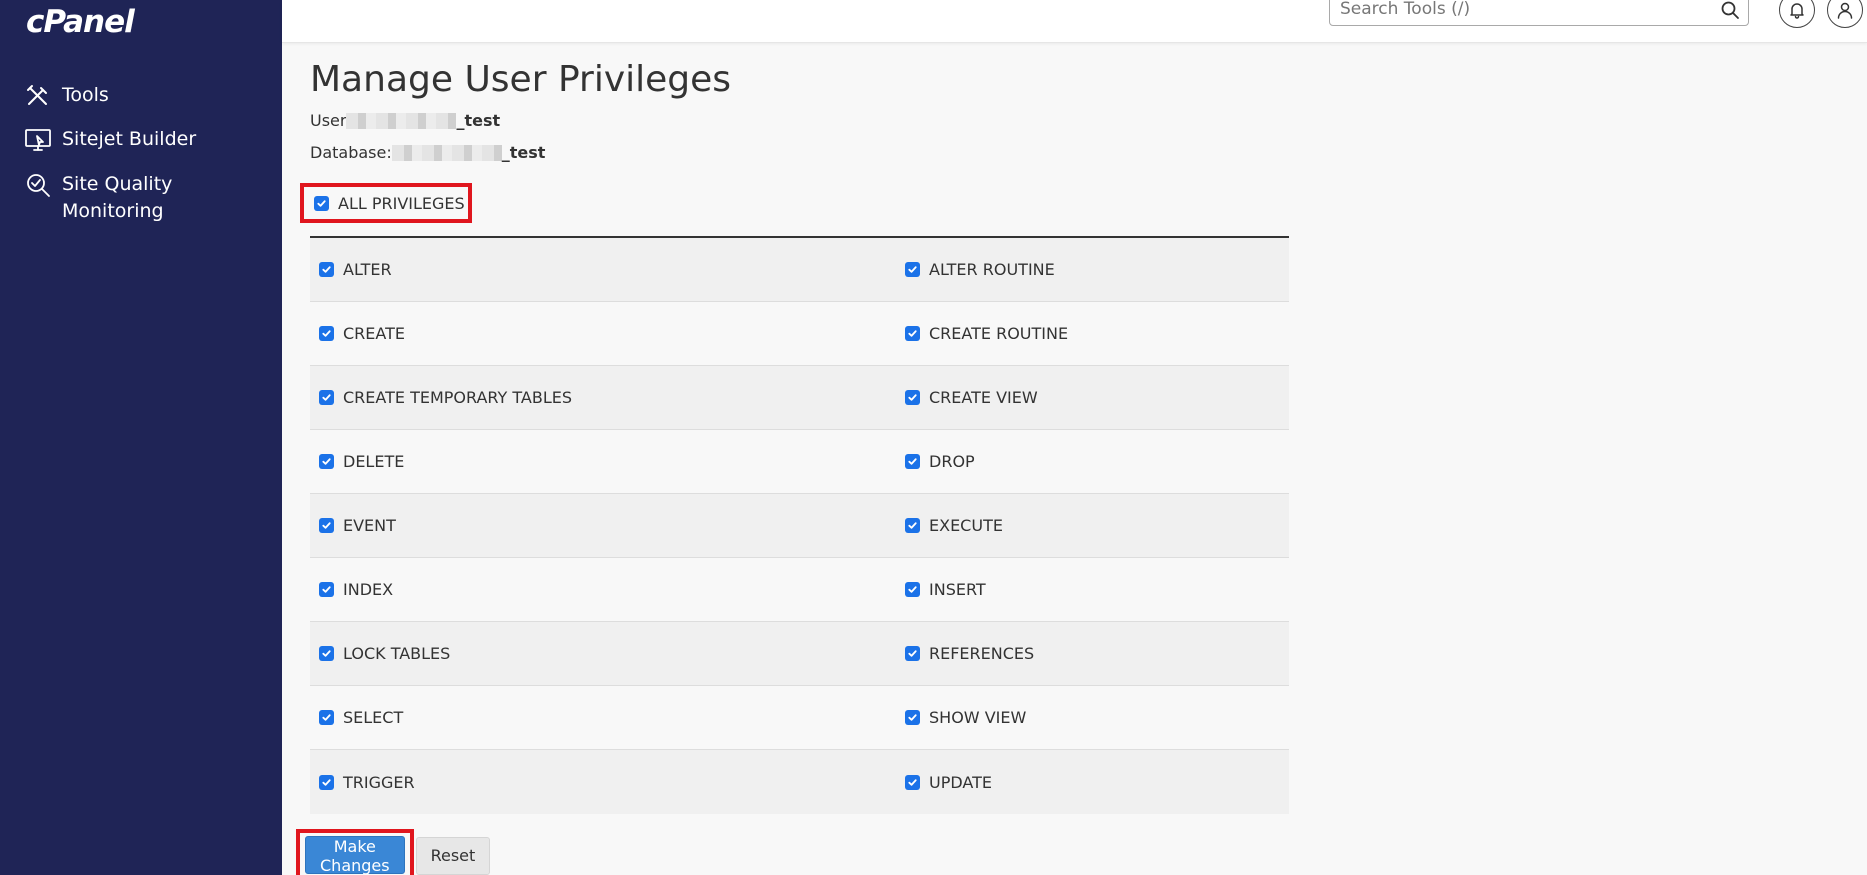 This screenshot has height=875, width=1867. What do you see at coordinates (1092, 461) in the screenshot?
I see `privilege-drop: DROP` at bounding box center [1092, 461].